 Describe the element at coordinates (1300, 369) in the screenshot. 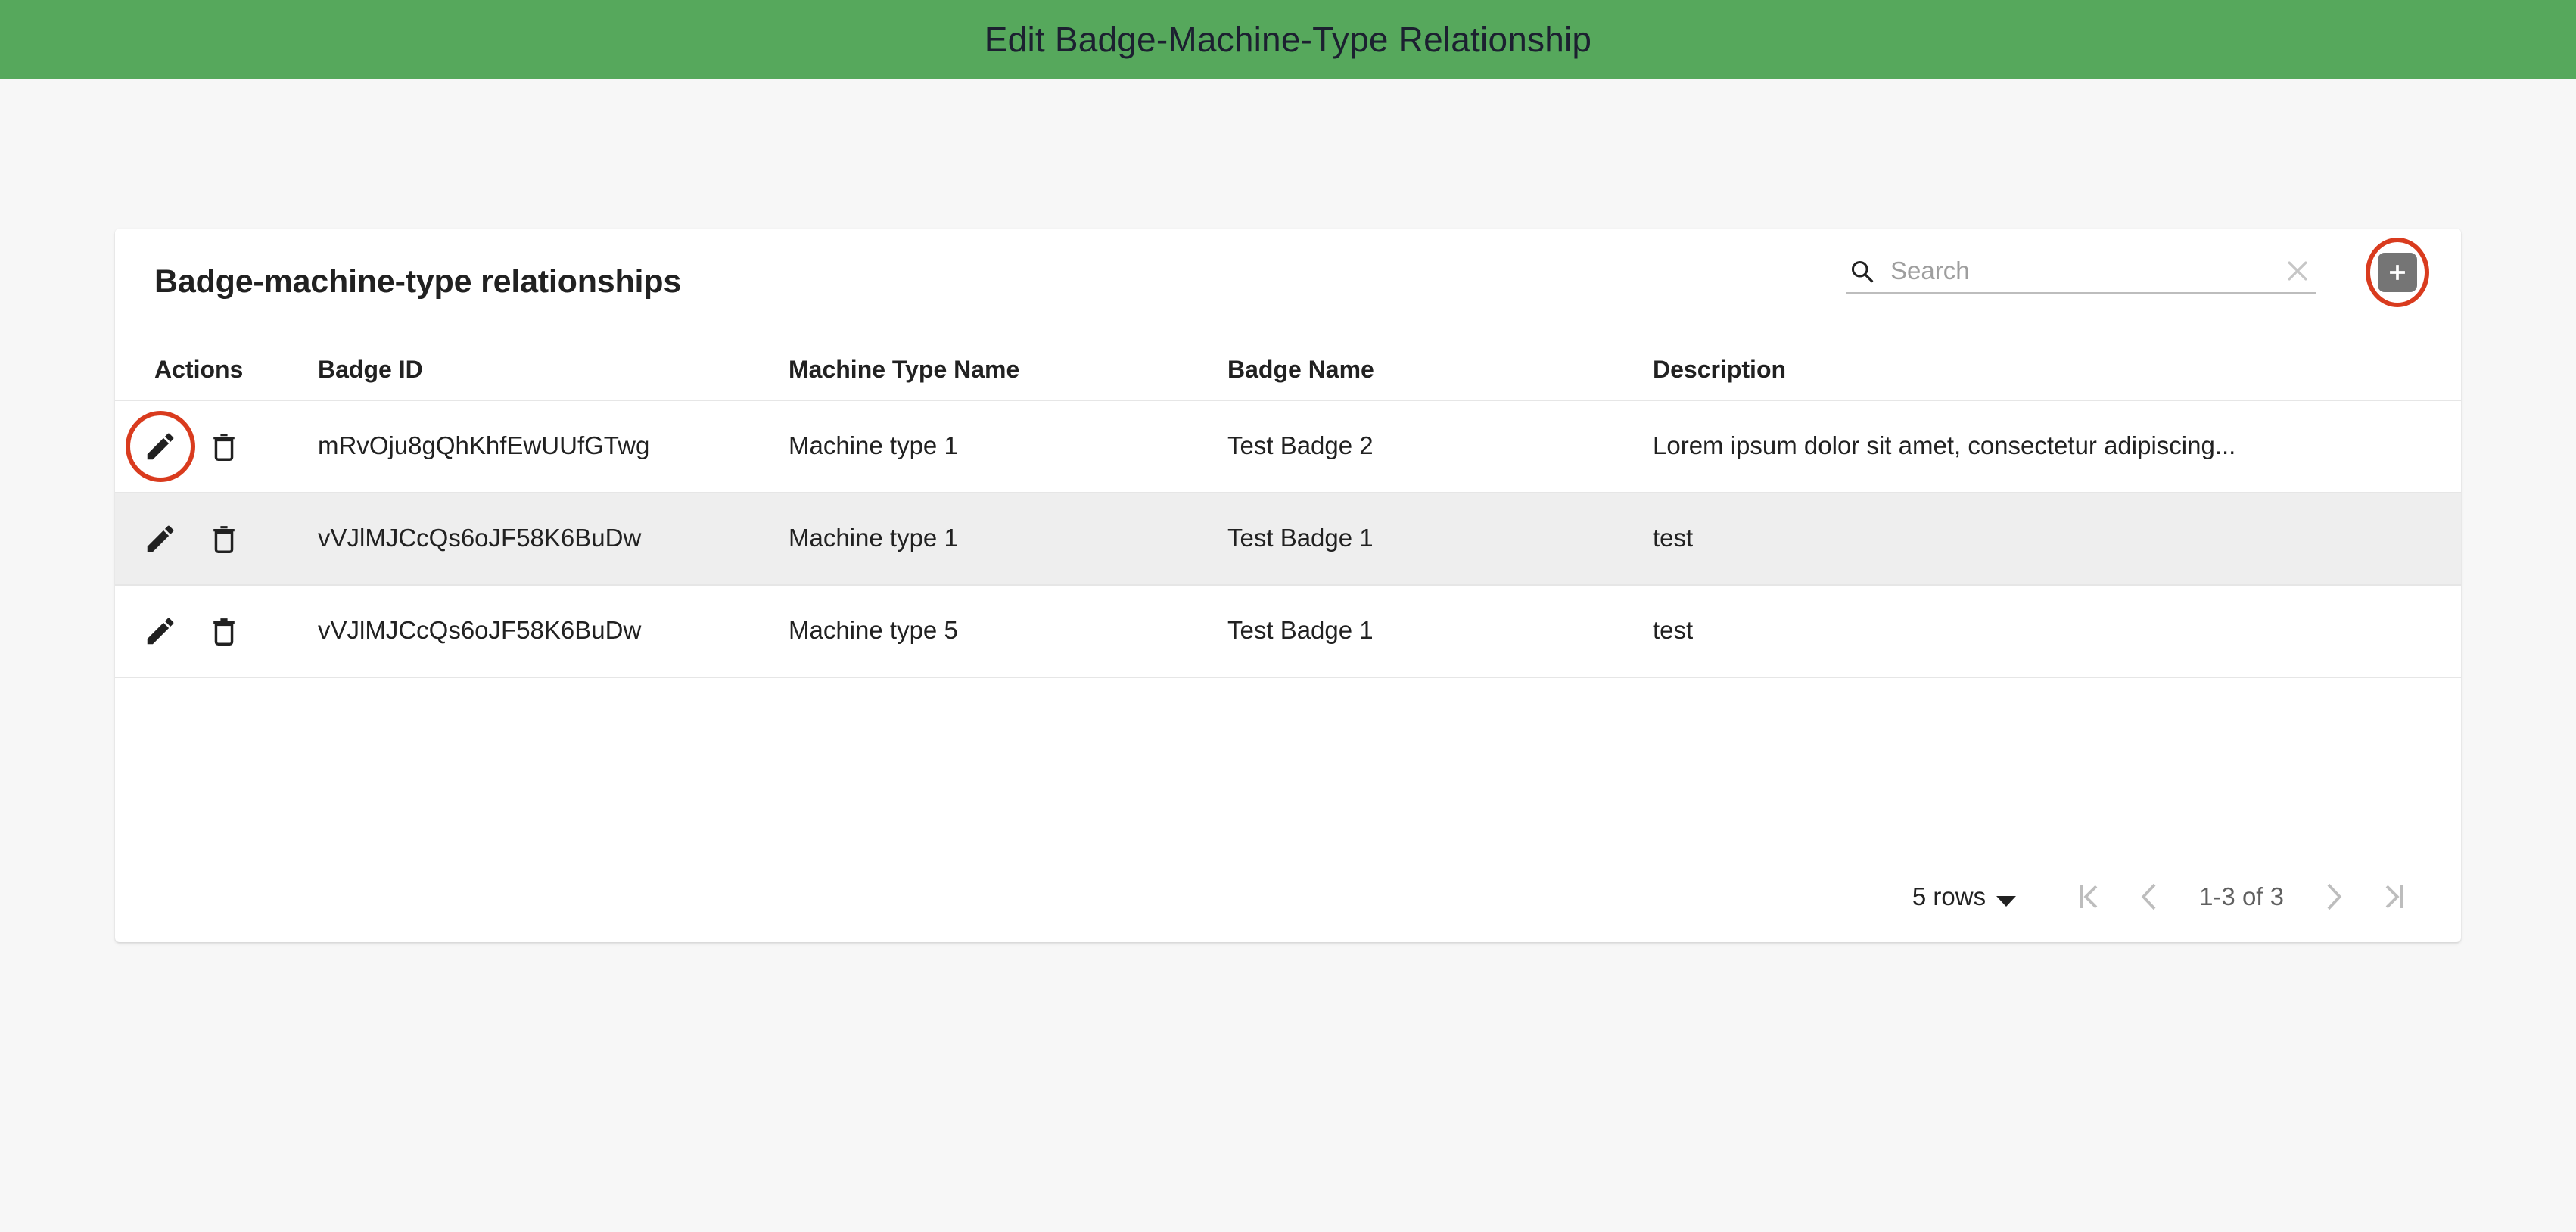

I see `column-header-badge-name: Badge Name` at that location.